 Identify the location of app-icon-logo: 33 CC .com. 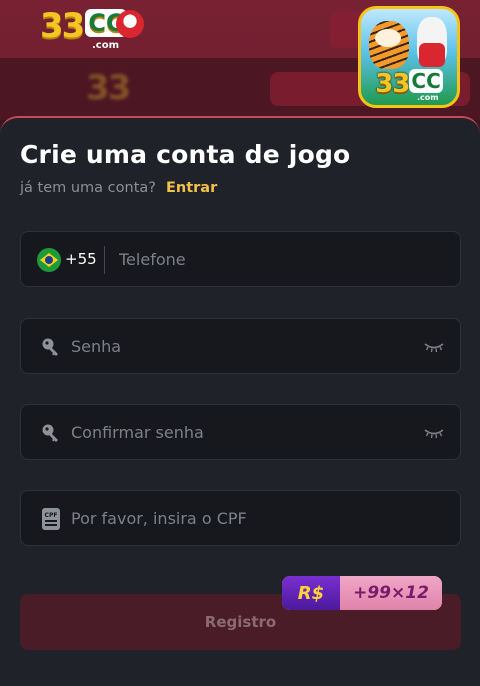
(409, 85).